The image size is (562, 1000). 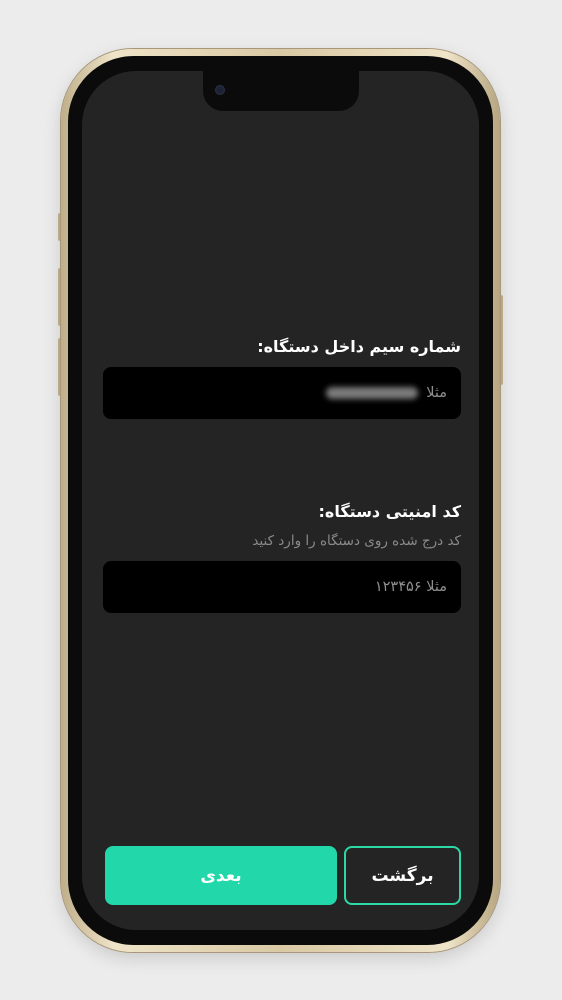 I want to click on notch, so click(x=280, y=91).